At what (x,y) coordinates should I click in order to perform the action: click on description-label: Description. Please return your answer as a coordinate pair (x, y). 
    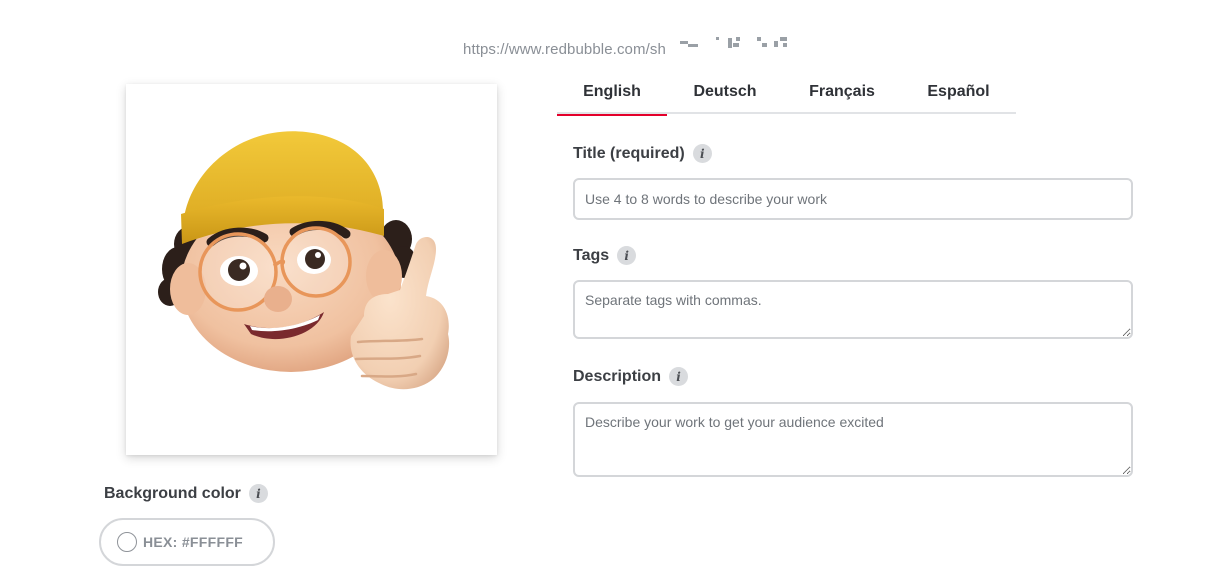
    Looking at the image, I should click on (617, 376).